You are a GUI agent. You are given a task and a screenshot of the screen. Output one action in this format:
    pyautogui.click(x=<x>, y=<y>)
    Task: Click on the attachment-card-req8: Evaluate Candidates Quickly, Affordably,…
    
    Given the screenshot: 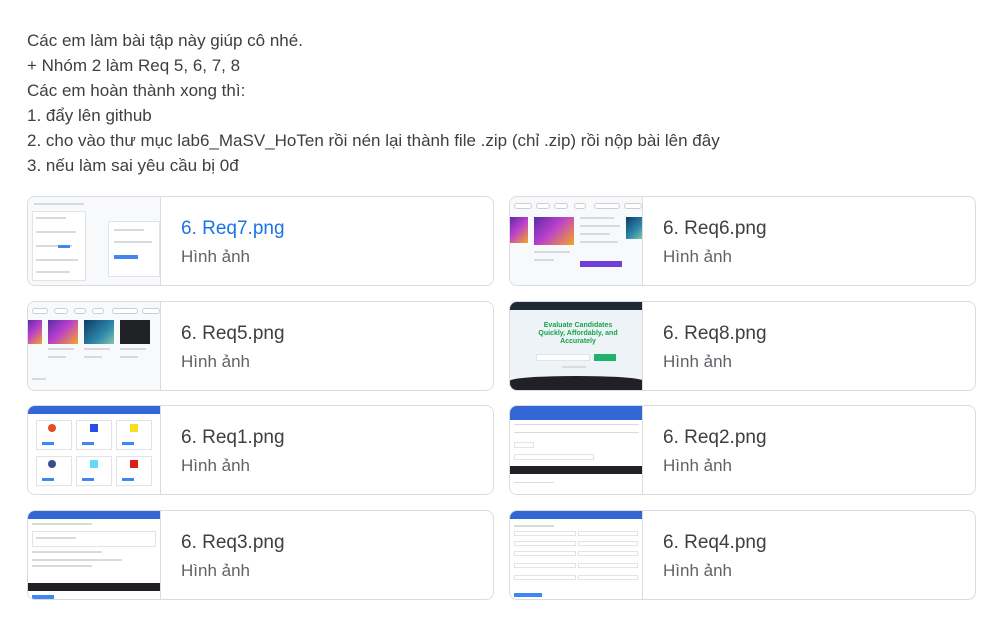 What is the action you would take?
    pyautogui.click(x=742, y=346)
    